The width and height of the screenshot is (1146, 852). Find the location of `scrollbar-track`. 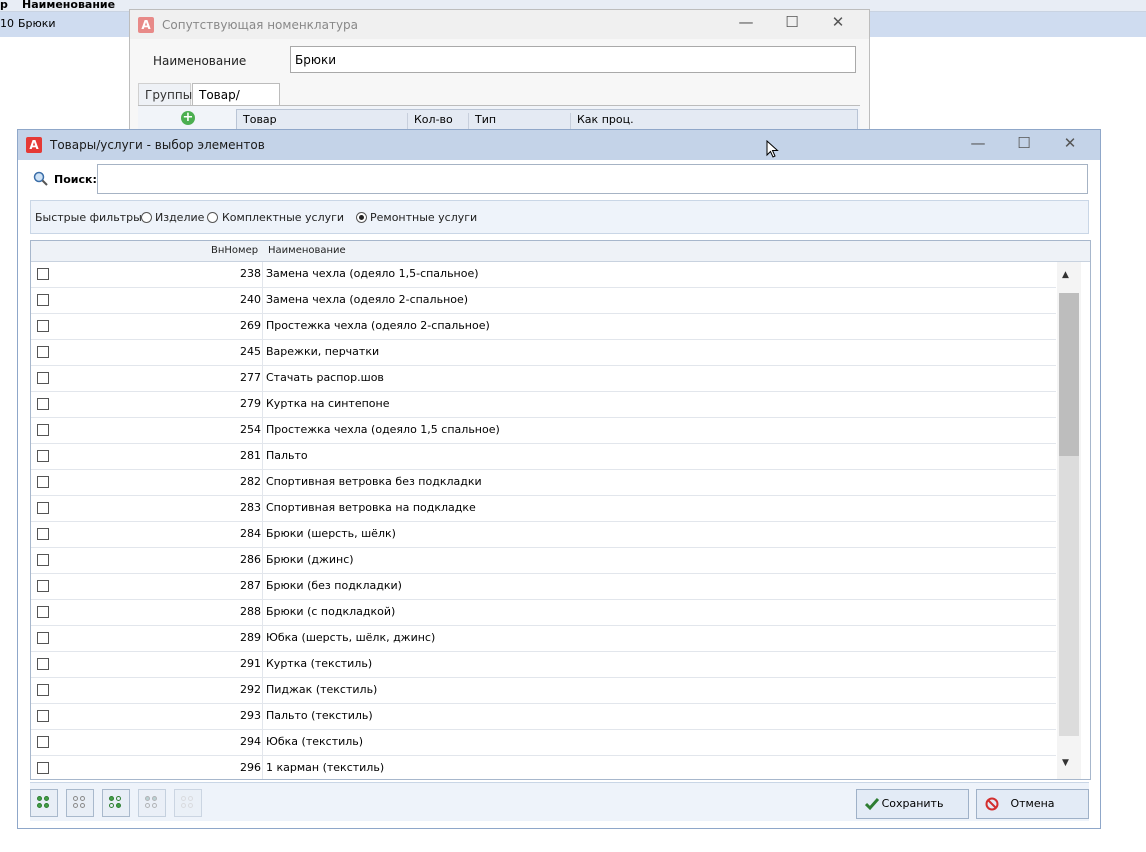

scrollbar-track is located at coordinates (1069, 596).